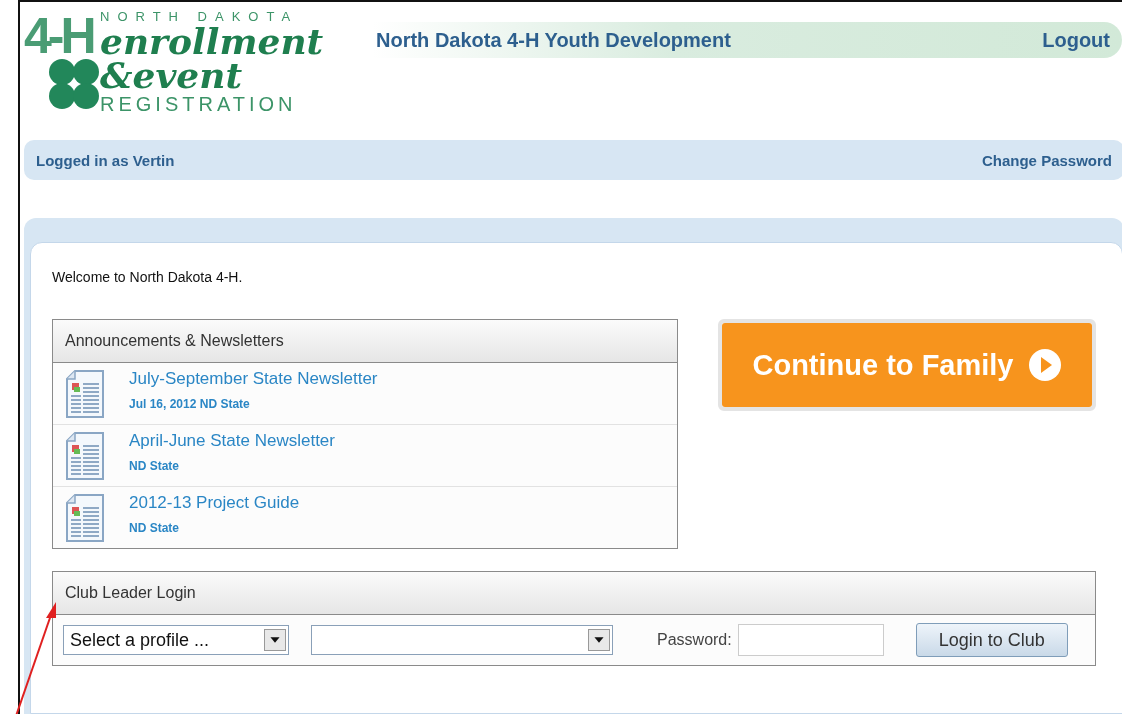 Image resolution: width=1122 pixels, height=714 pixels. What do you see at coordinates (810, 640) in the screenshot?
I see `password-field` at bounding box center [810, 640].